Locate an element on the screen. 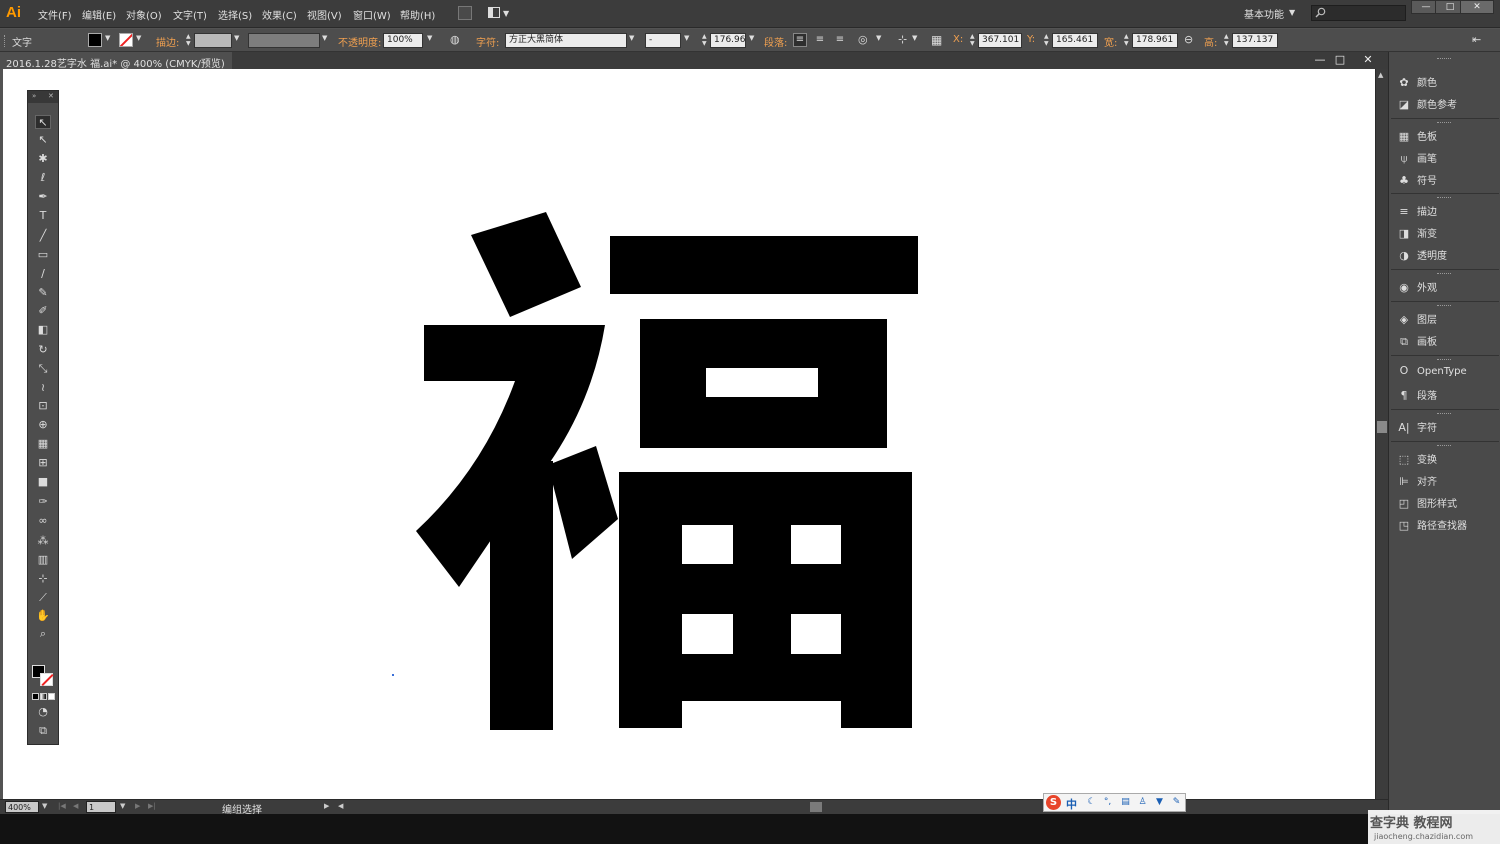  height-field: 137.137 is located at coordinates (1255, 40).